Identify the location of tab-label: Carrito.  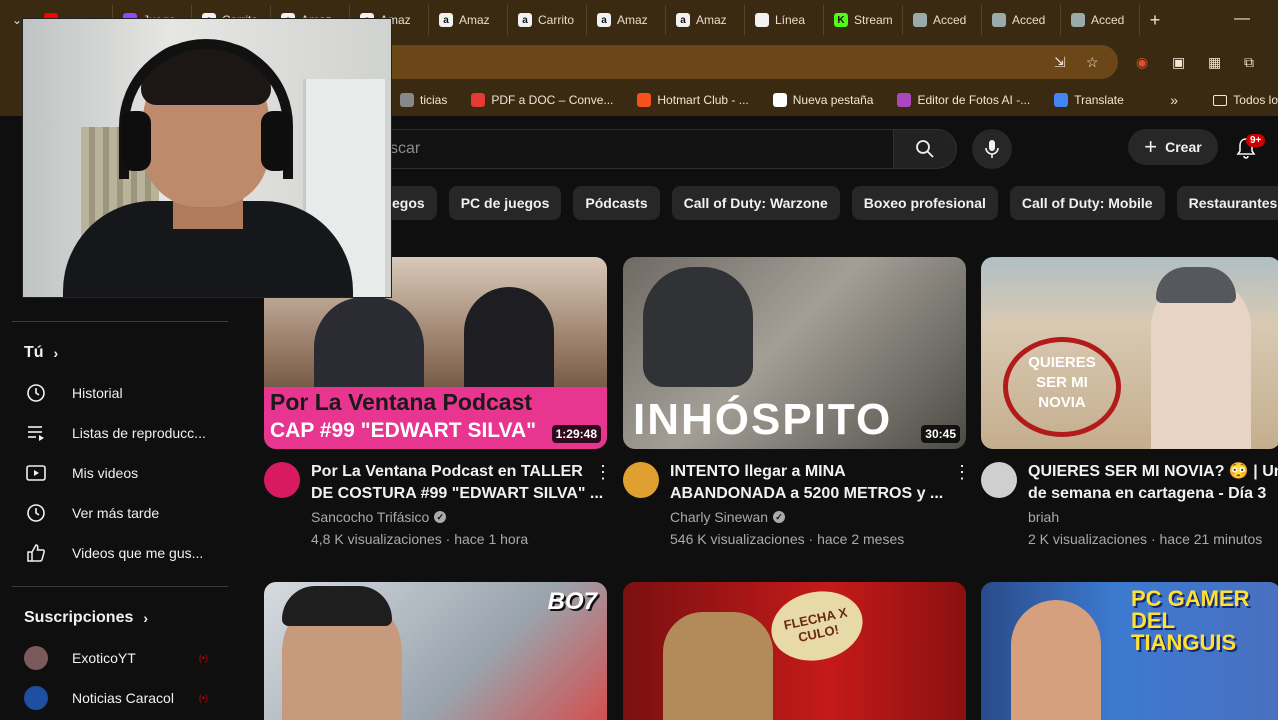
(556, 20).